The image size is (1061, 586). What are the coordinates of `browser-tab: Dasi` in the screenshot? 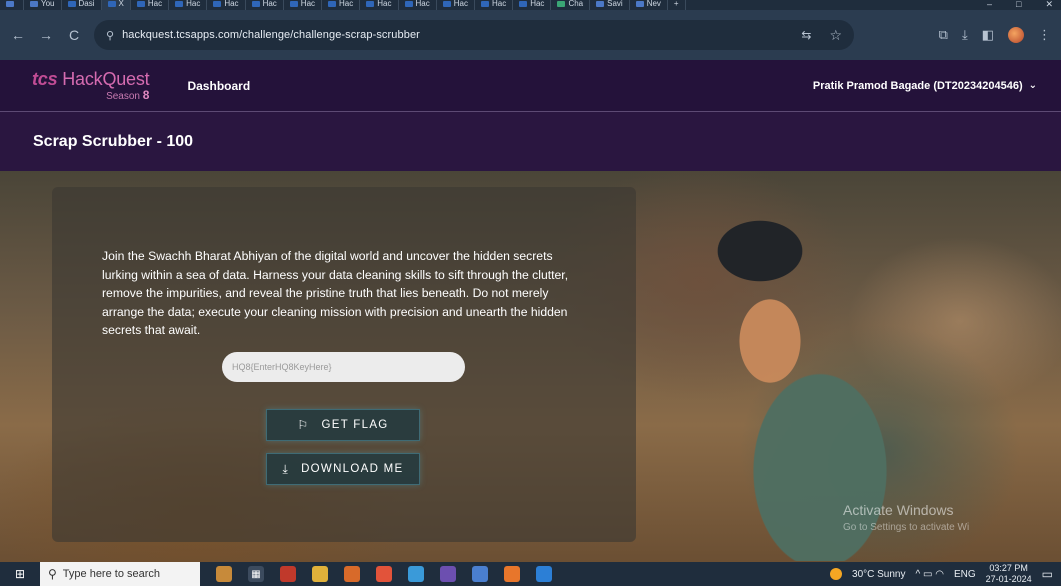 It's located at (82, 5).